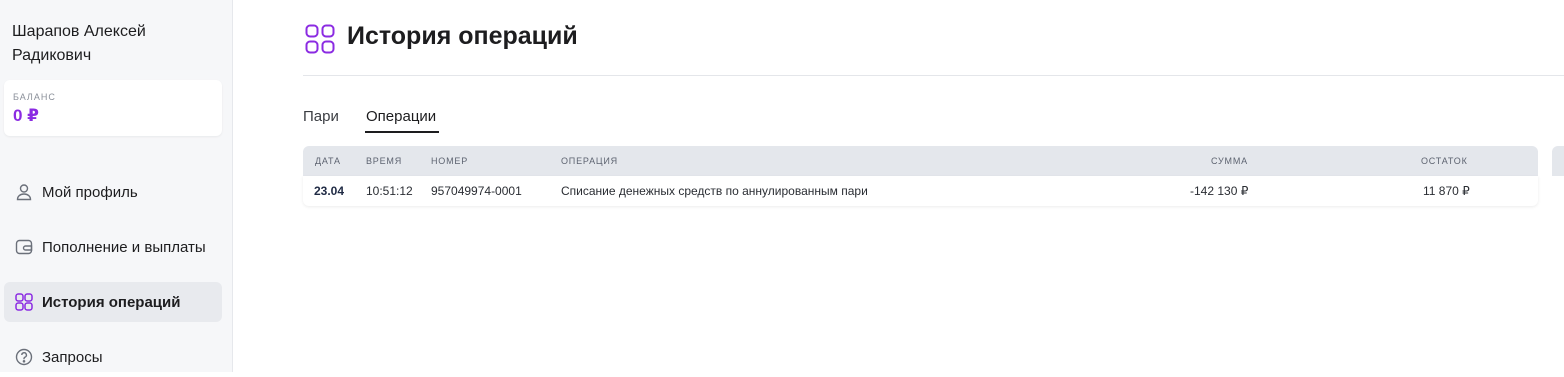 This screenshot has width=1564, height=377. Describe the element at coordinates (124, 247) in the screenshot. I see `sidebar-item-label: Пополнение и выплаты` at that location.